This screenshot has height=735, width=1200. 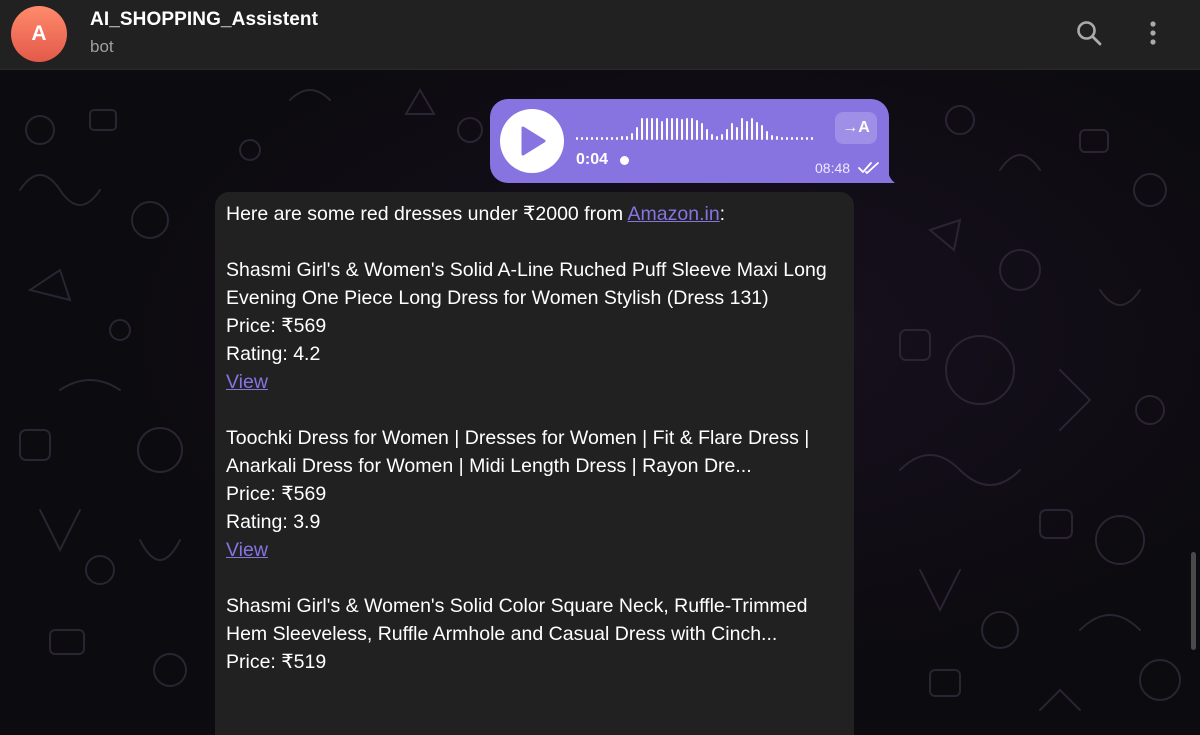 I want to click on more-vertical-icon, so click(x=1153, y=33).